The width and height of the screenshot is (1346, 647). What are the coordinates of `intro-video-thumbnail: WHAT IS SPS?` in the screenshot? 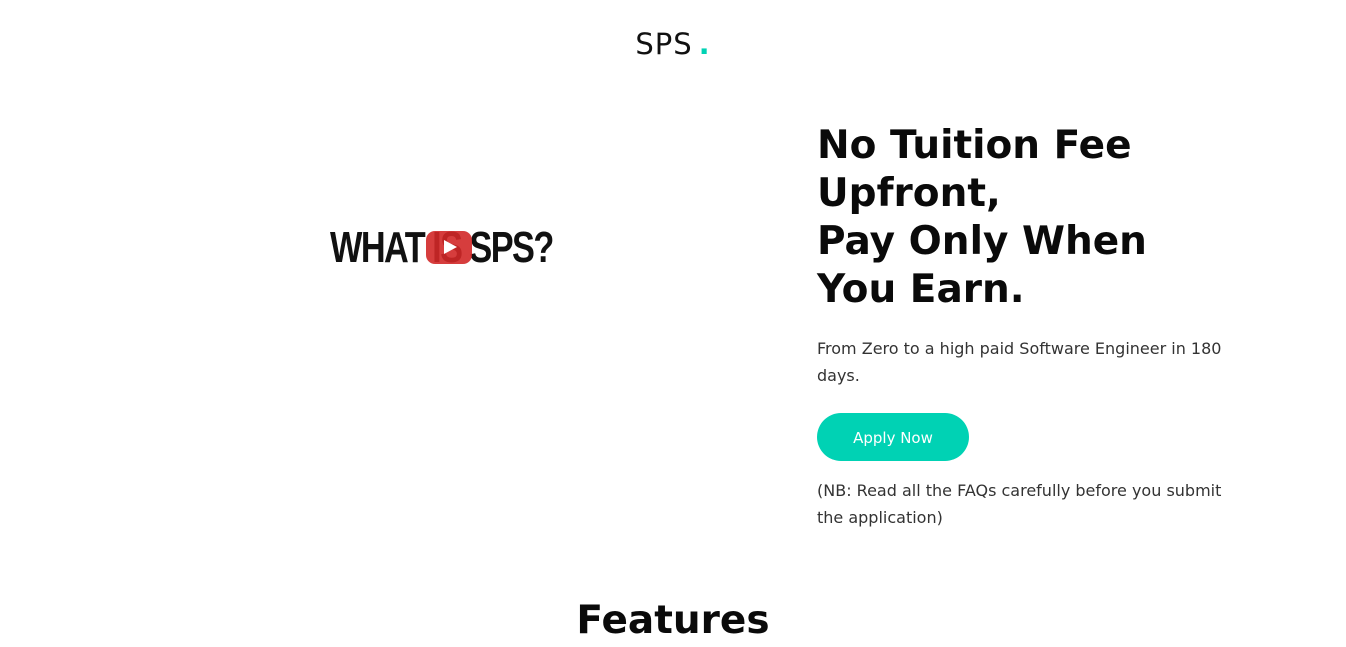 It's located at (446, 248).